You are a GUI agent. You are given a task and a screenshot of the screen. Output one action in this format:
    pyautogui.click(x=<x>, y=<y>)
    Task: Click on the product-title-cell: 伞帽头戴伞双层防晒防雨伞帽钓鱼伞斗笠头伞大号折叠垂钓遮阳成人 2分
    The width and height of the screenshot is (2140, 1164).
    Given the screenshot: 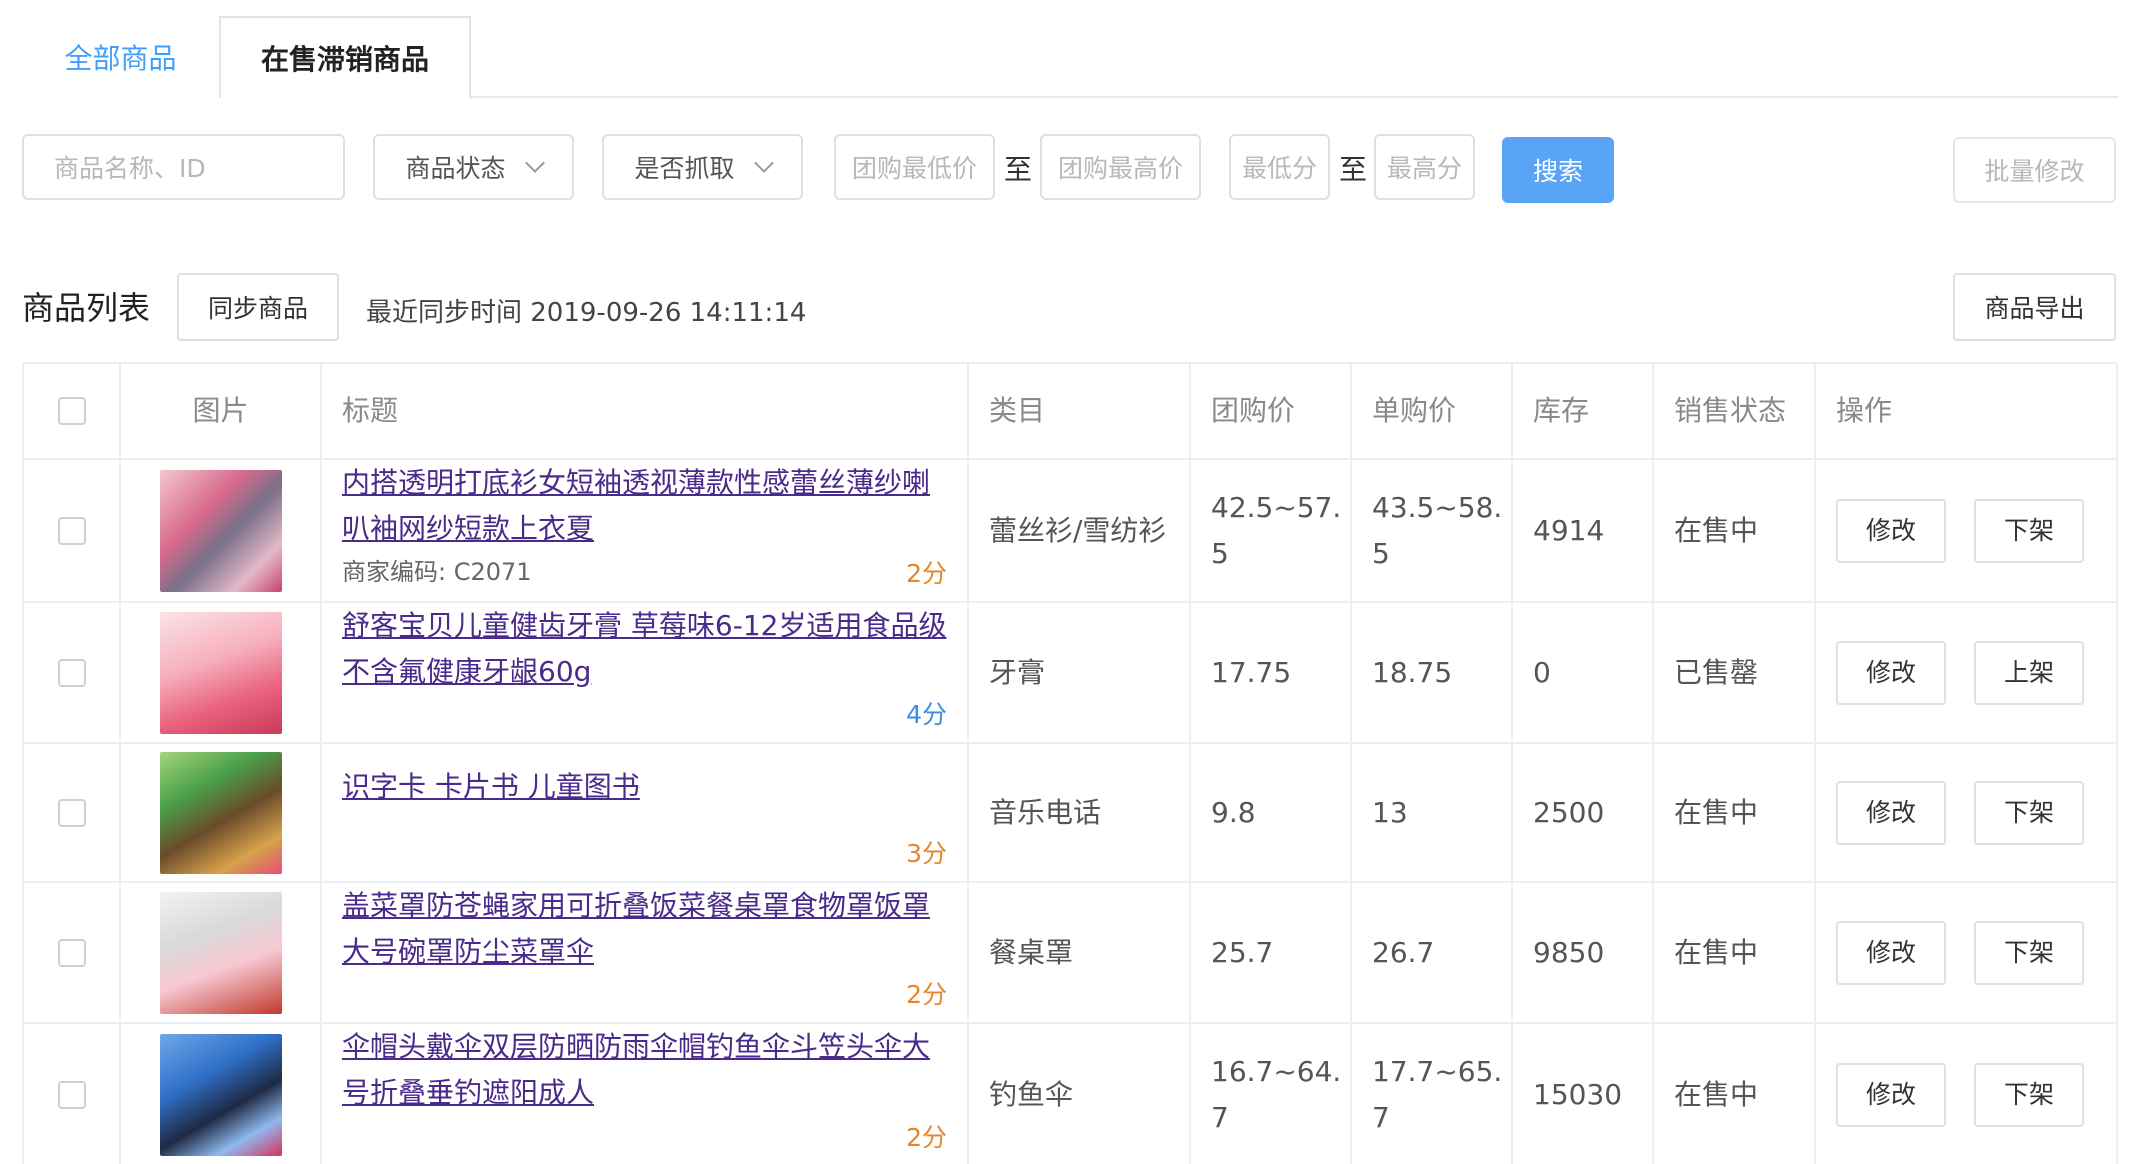 What is the action you would take?
    pyautogui.click(x=645, y=1094)
    